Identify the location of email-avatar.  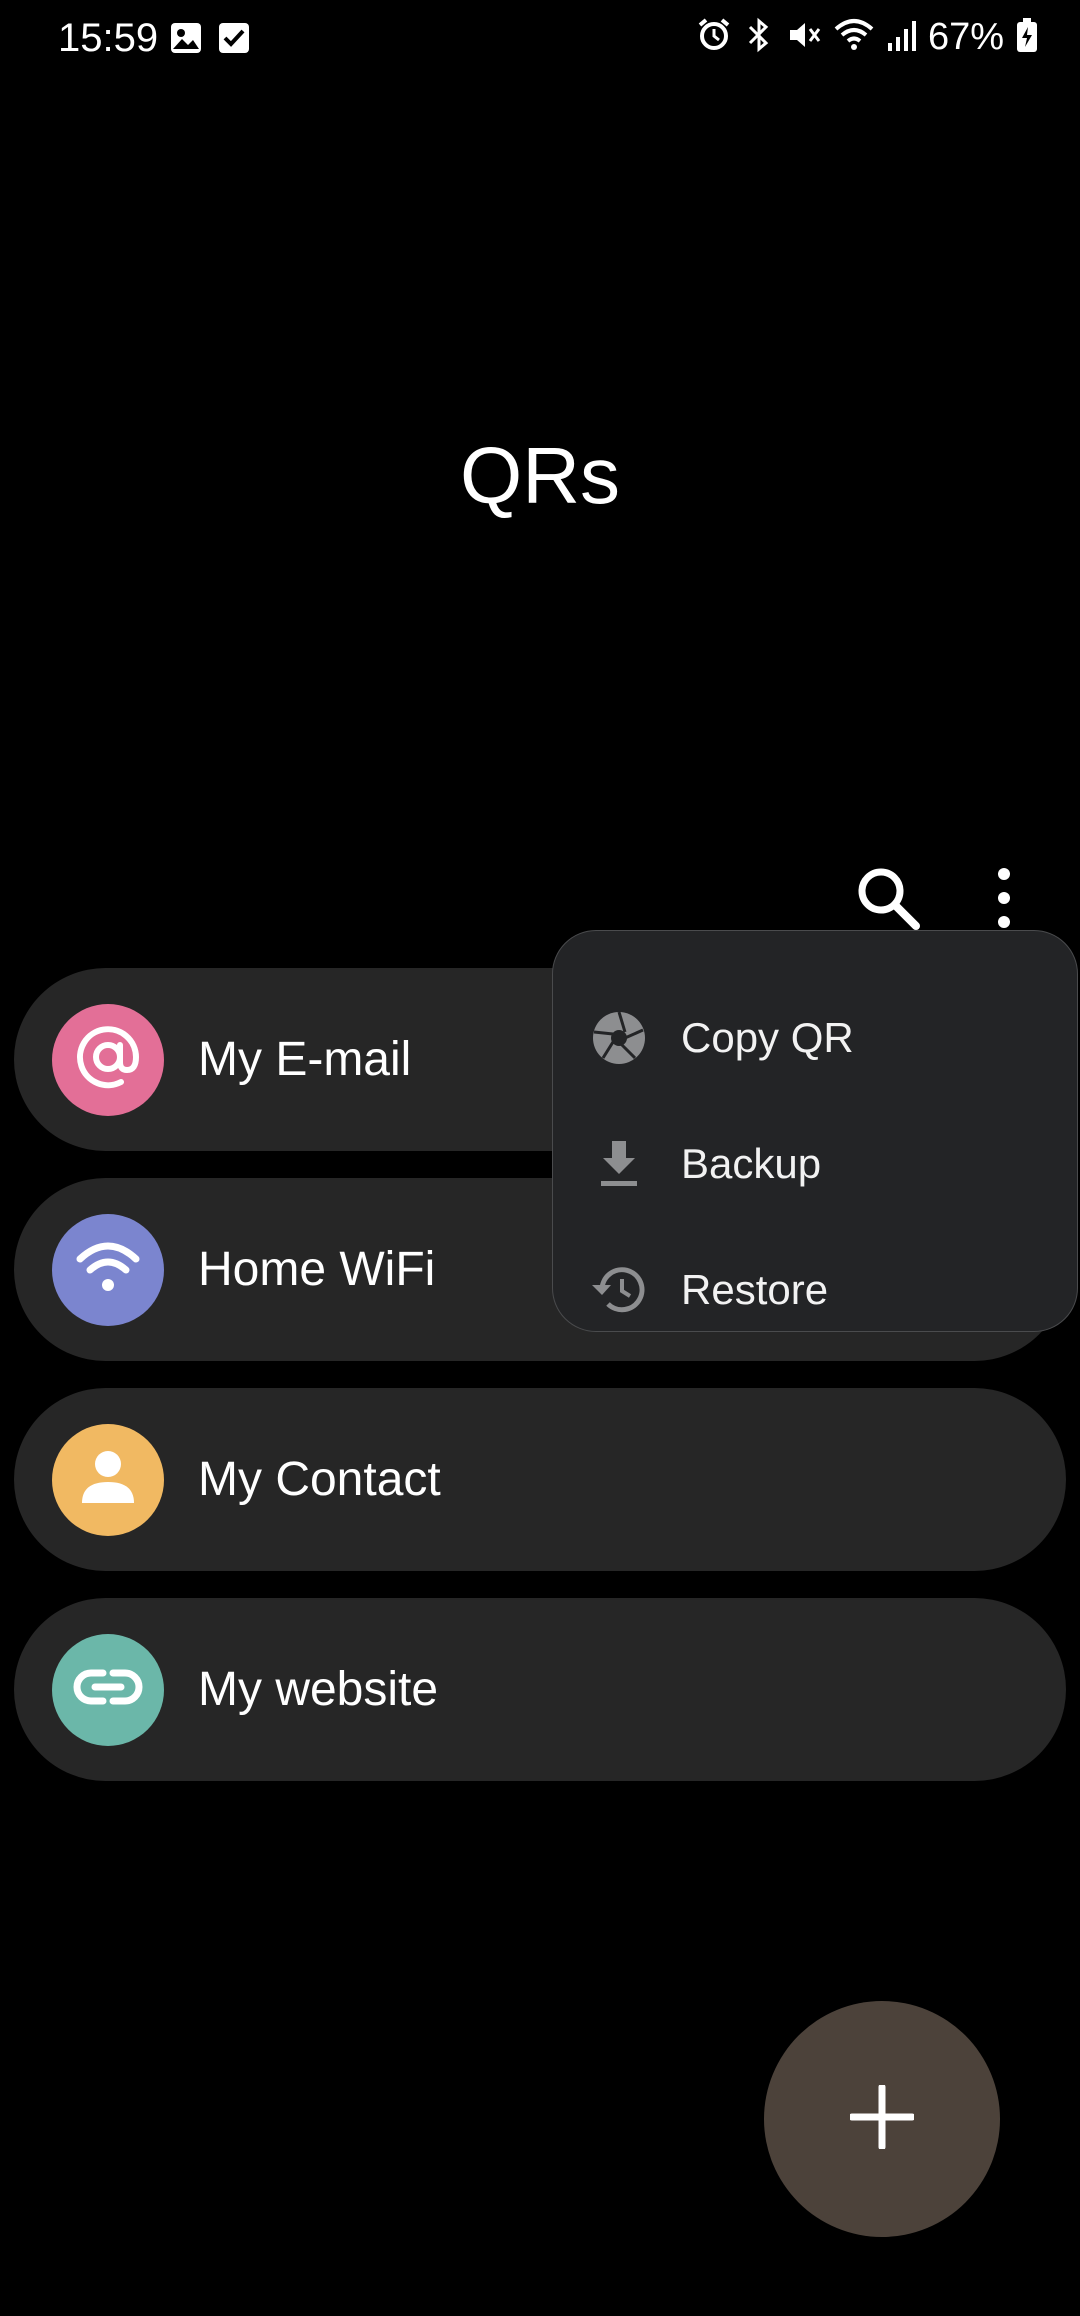
(108, 1059).